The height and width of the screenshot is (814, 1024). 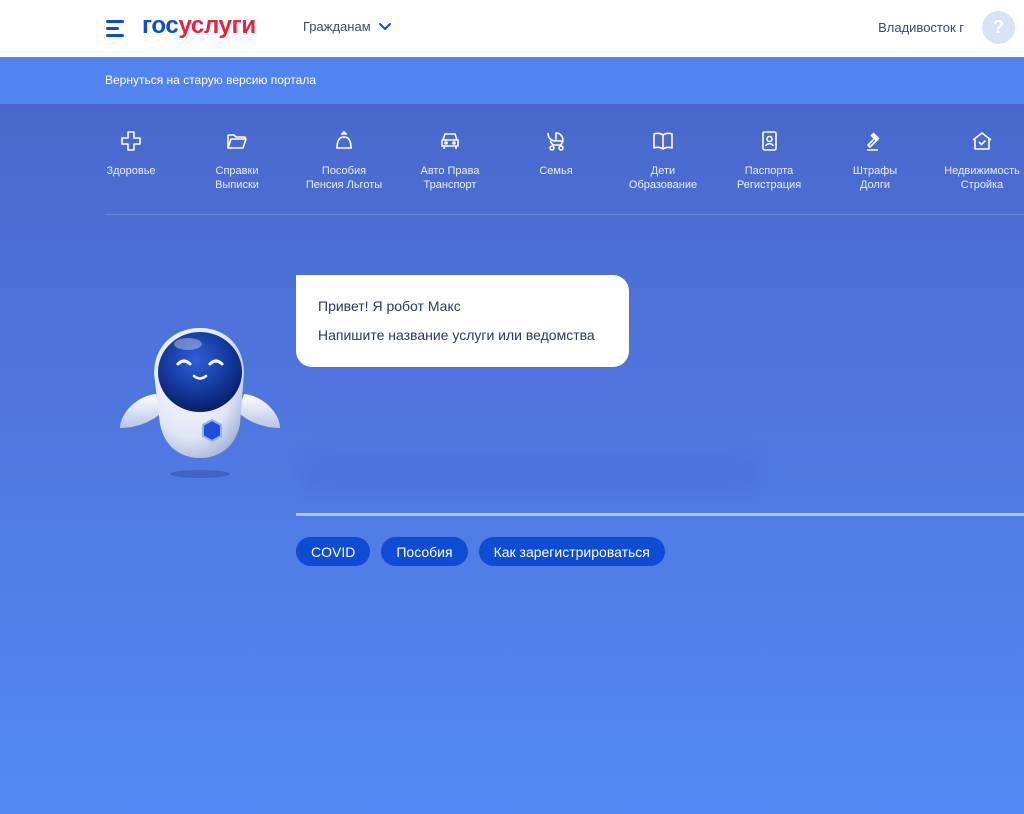 What do you see at coordinates (555, 141) in the screenshot?
I see `stroller-icon` at bounding box center [555, 141].